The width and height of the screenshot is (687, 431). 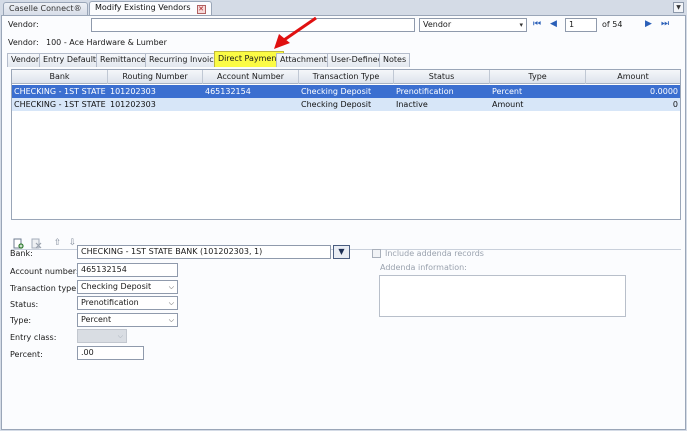 What do you see at coordinates (110, 353) in the screenshot?
I see `percent-field: .00` at bounding box center [110, 353].